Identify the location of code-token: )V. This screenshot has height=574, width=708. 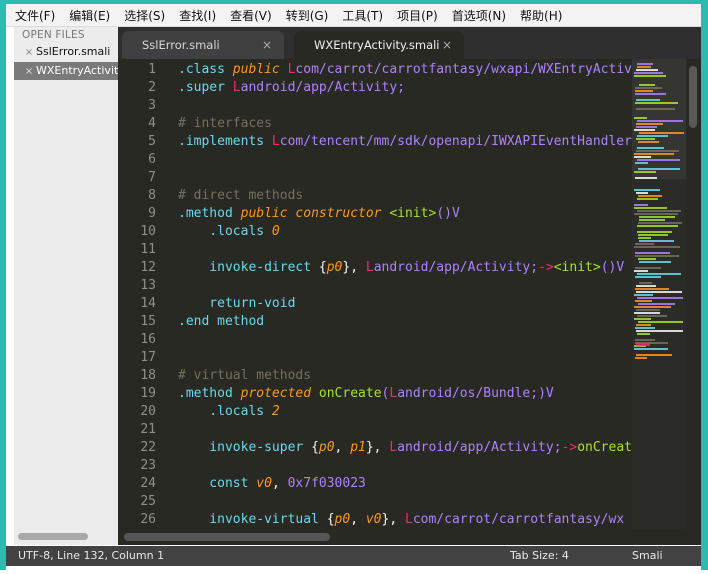
(546, 393).